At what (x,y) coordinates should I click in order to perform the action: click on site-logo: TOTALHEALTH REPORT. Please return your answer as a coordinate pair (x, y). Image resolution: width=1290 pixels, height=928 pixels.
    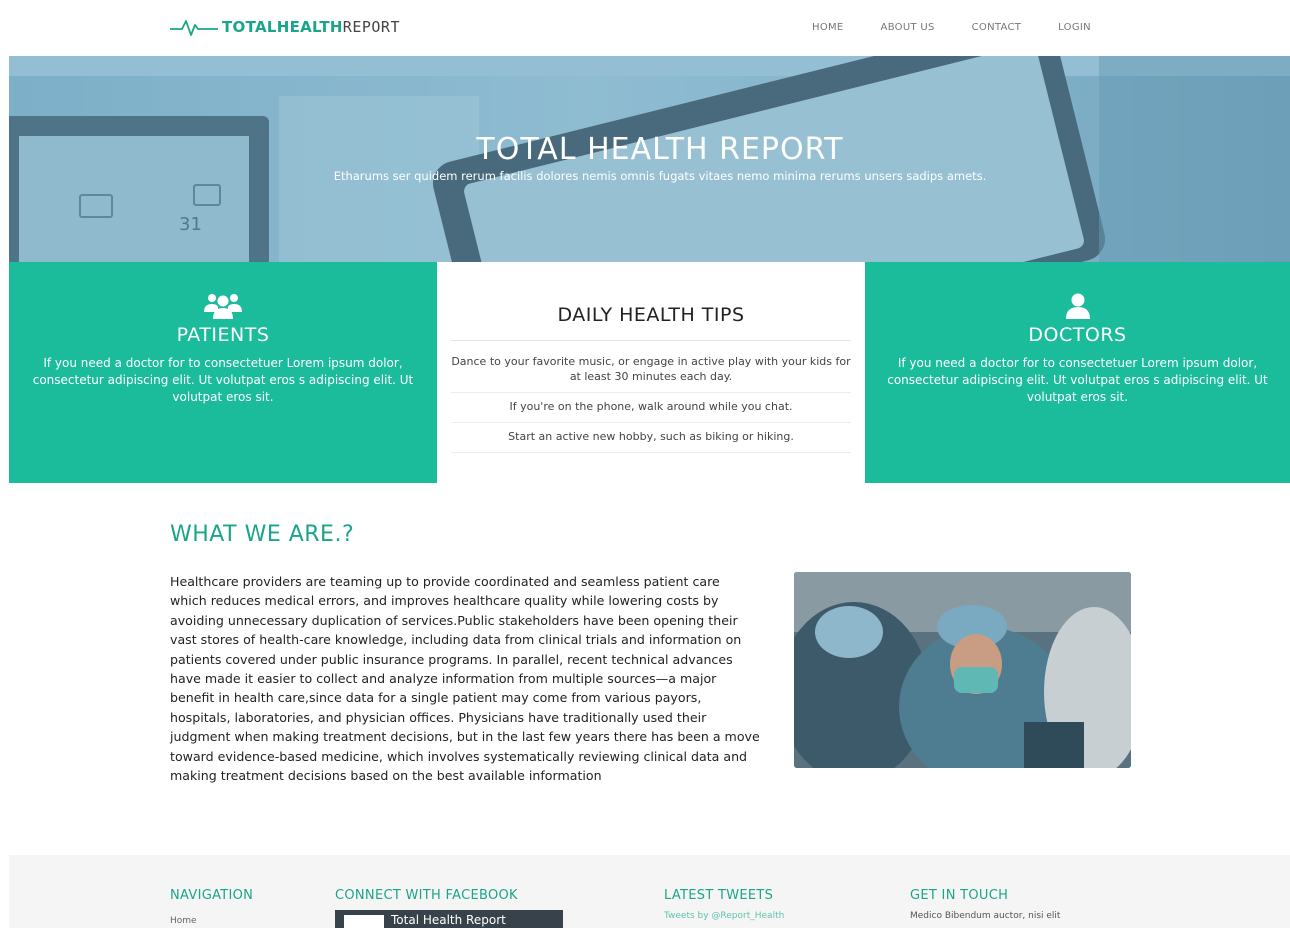
    Looking at the image, I should click on (285, 27).